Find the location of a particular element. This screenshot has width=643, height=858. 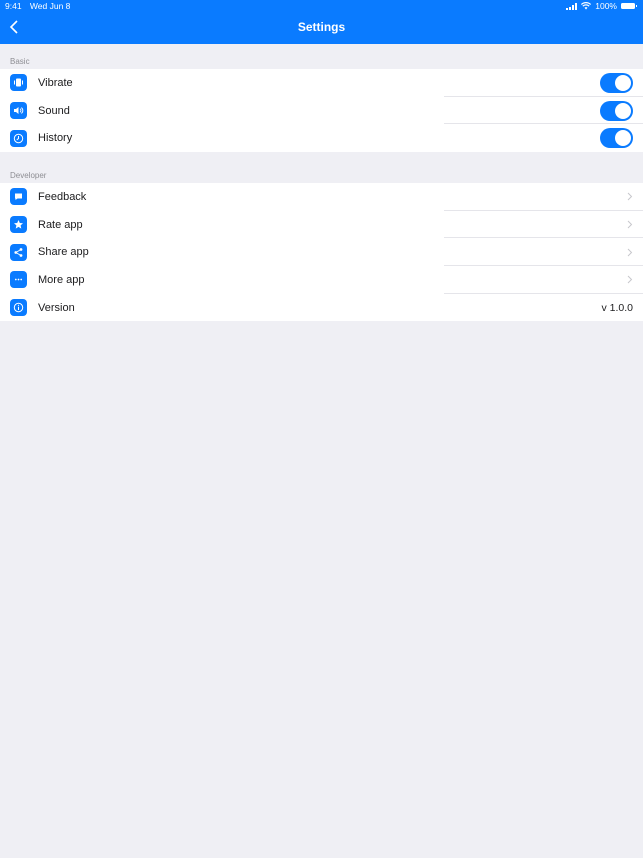

clock-icon is located at coordinates (18, 138).